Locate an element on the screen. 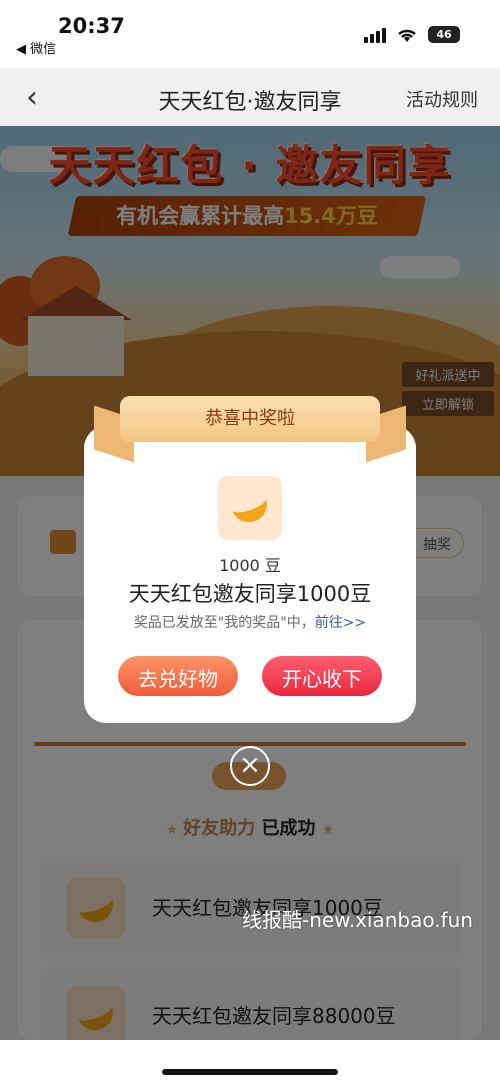  status-time: 20:37 is located at coordinates (91, 26).